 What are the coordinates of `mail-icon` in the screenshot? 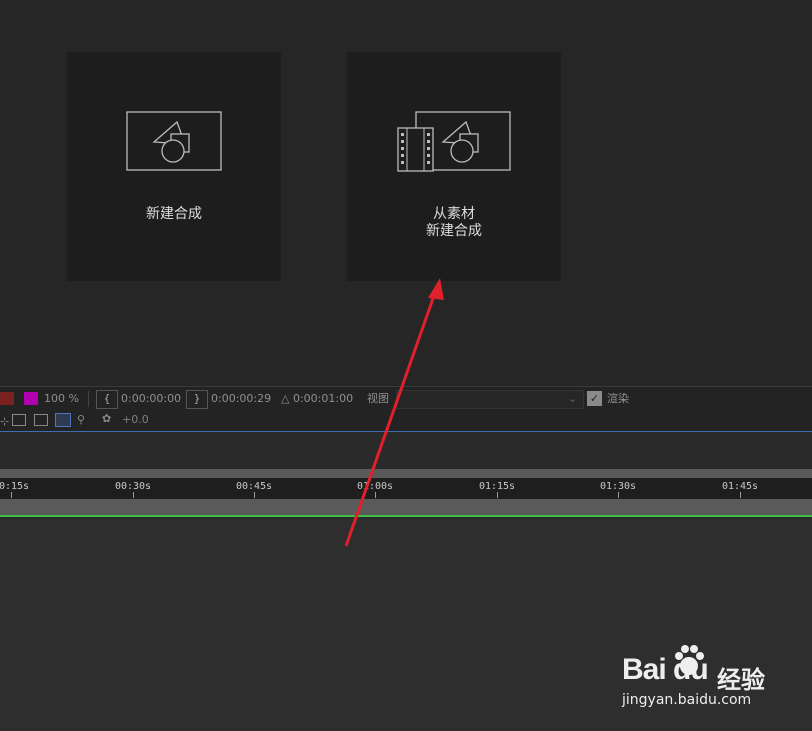 It's located at (41, 420).